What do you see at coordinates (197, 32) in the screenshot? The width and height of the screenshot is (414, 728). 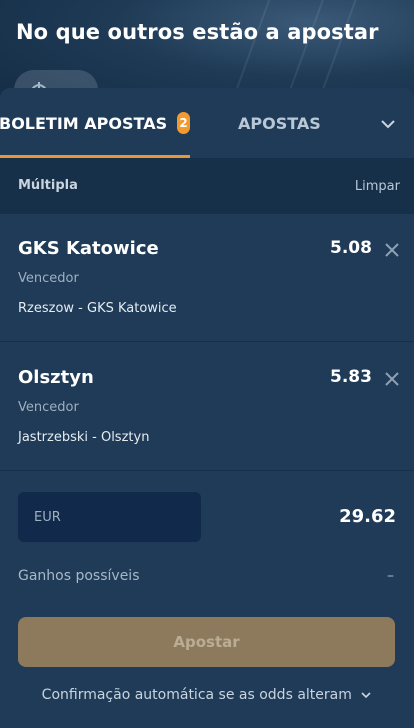 I see `section-title: No que outros estão a apostar` at bounding box center [197, 32].